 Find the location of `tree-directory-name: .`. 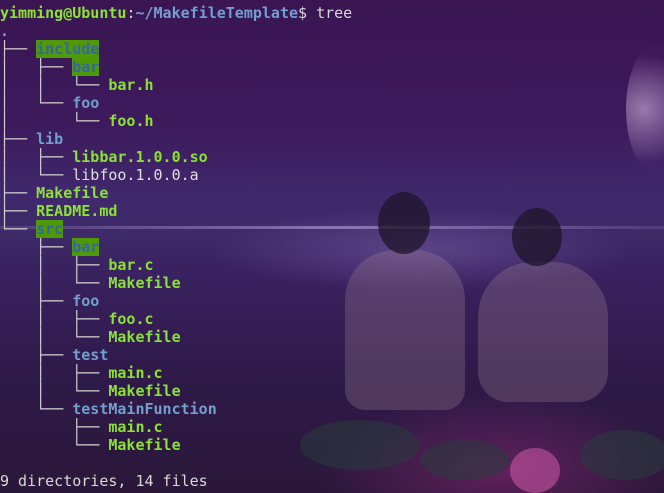

tree-directory-name: . is located at coordinates (5, 31).